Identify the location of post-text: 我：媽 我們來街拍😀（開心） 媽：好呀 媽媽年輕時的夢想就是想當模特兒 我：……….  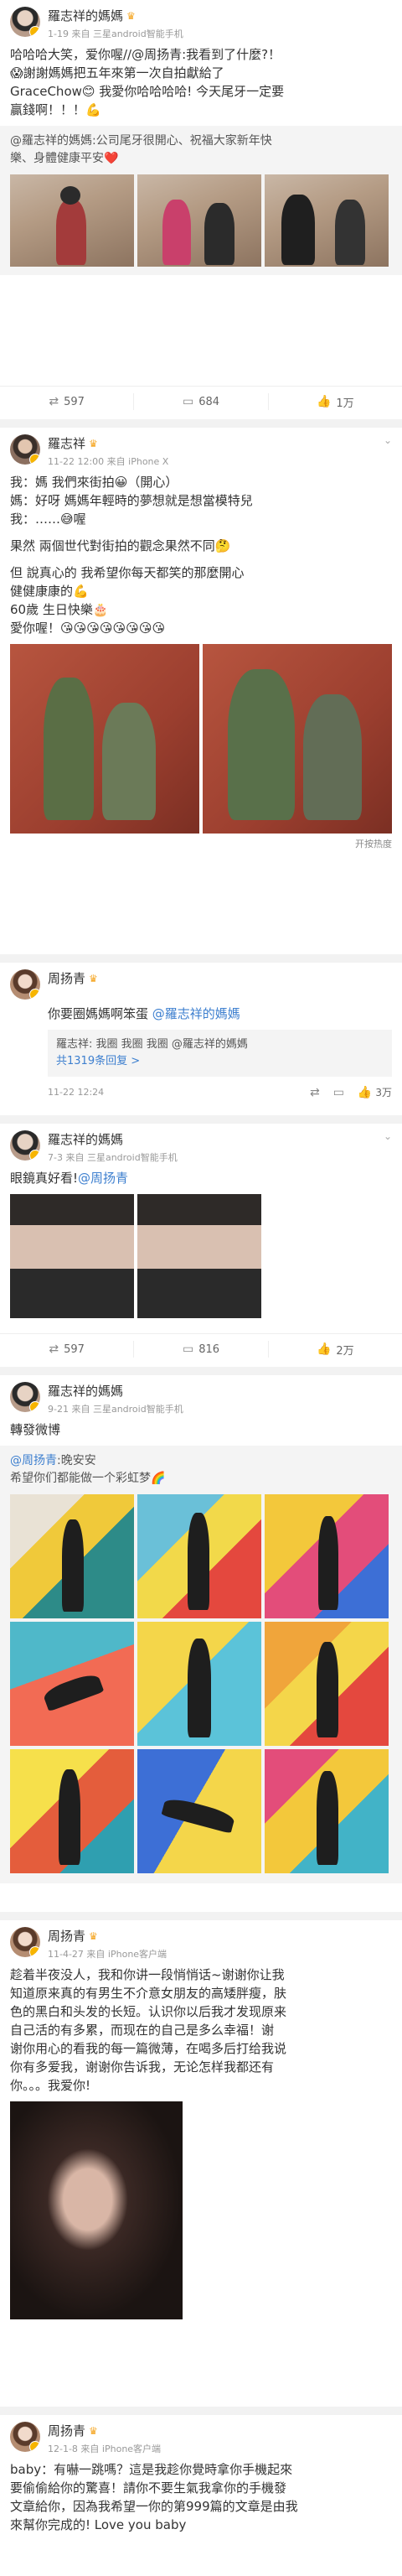
(201, 552).